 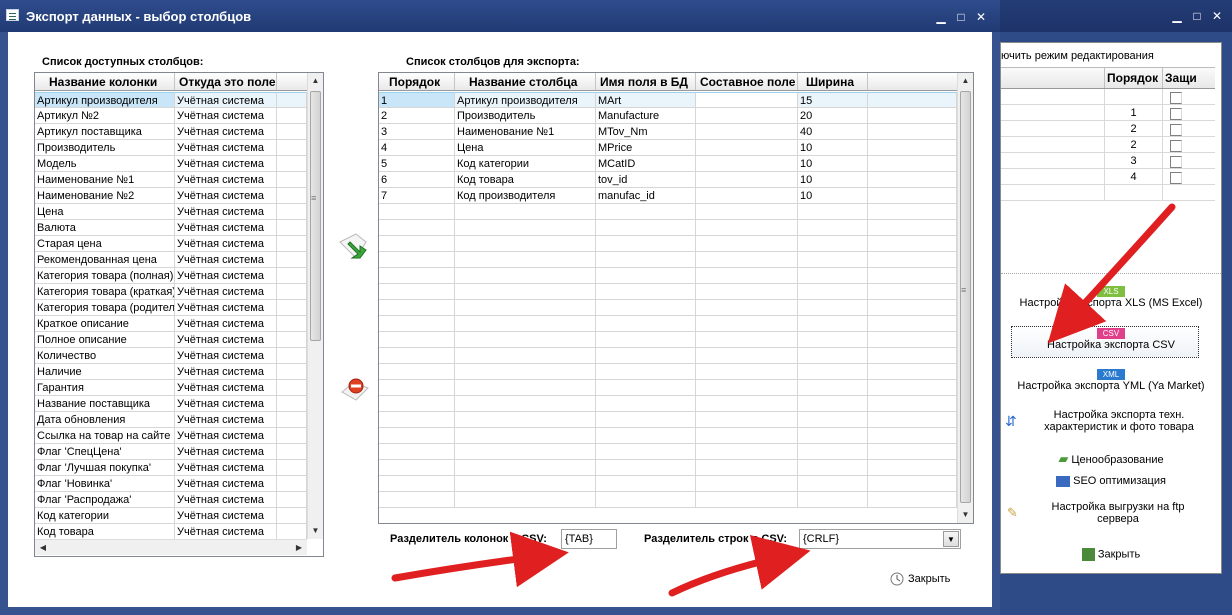 I want to click on pricing-item: ▰ Ценообразование, so click(x=1111, y=459).